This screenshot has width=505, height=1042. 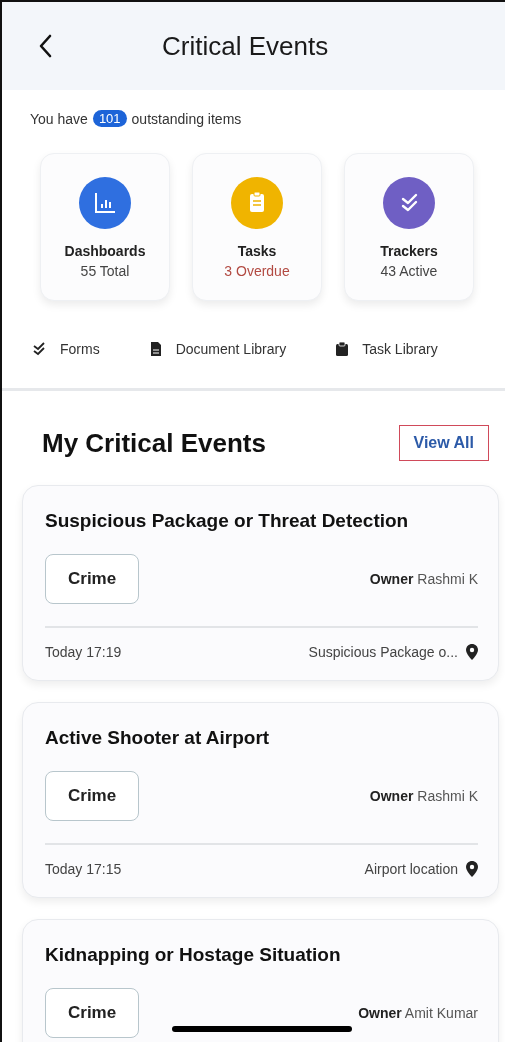 I want to click on event-time: Today 17:15, so click(x=83, y=869).